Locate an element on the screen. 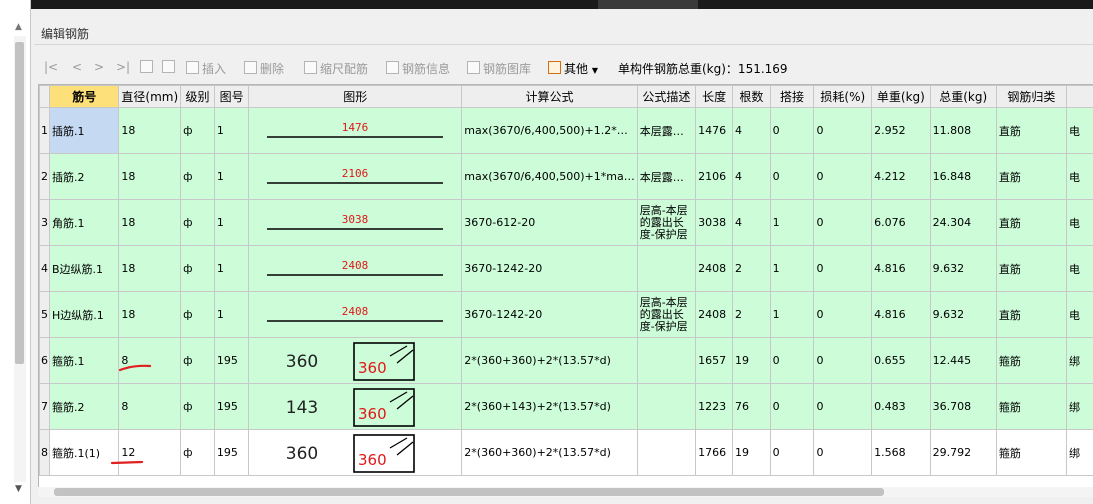  horizontal-scrollbar is located at coordinates (565, 492).